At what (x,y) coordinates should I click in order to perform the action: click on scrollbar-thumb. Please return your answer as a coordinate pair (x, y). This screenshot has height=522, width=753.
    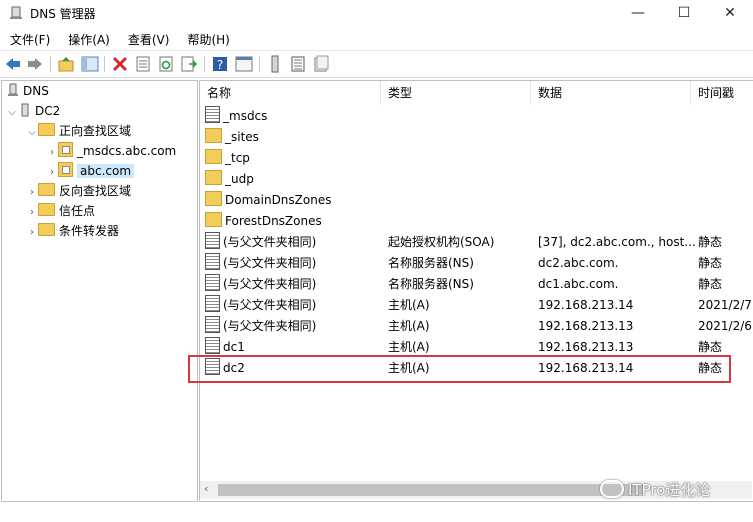
    Looking at the image, I should click on (430, 490).